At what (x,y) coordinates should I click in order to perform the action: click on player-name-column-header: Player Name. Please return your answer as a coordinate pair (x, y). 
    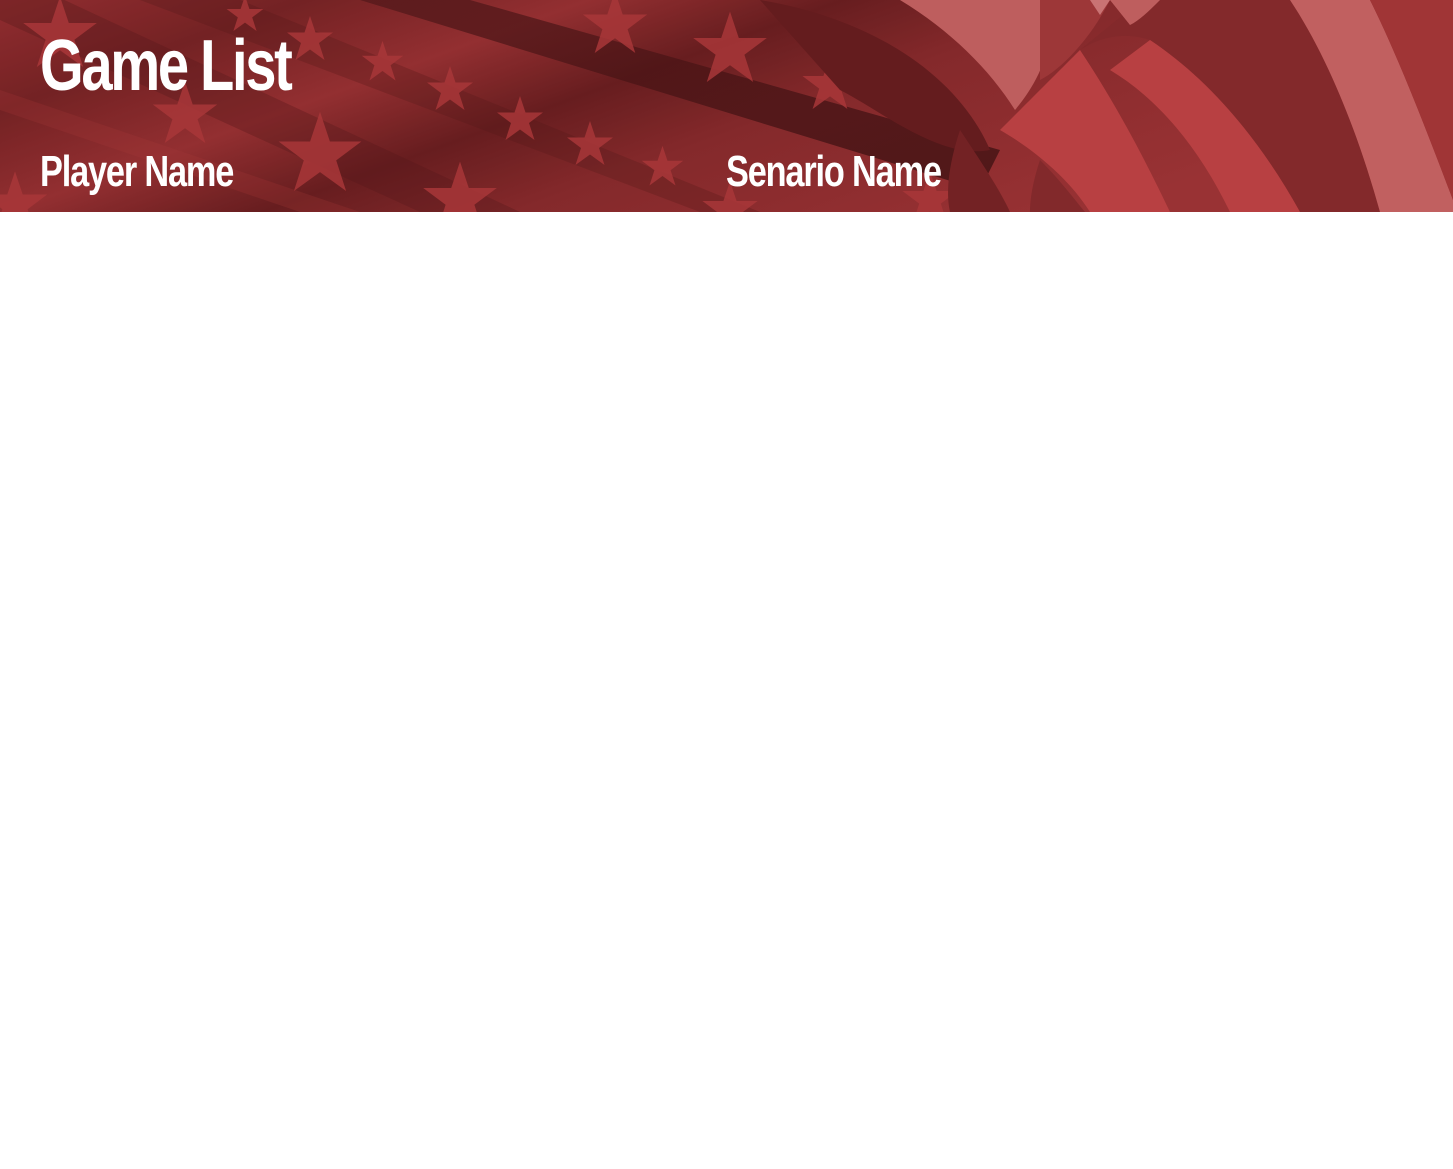
    Looking at the image, I should click on (137, 171).